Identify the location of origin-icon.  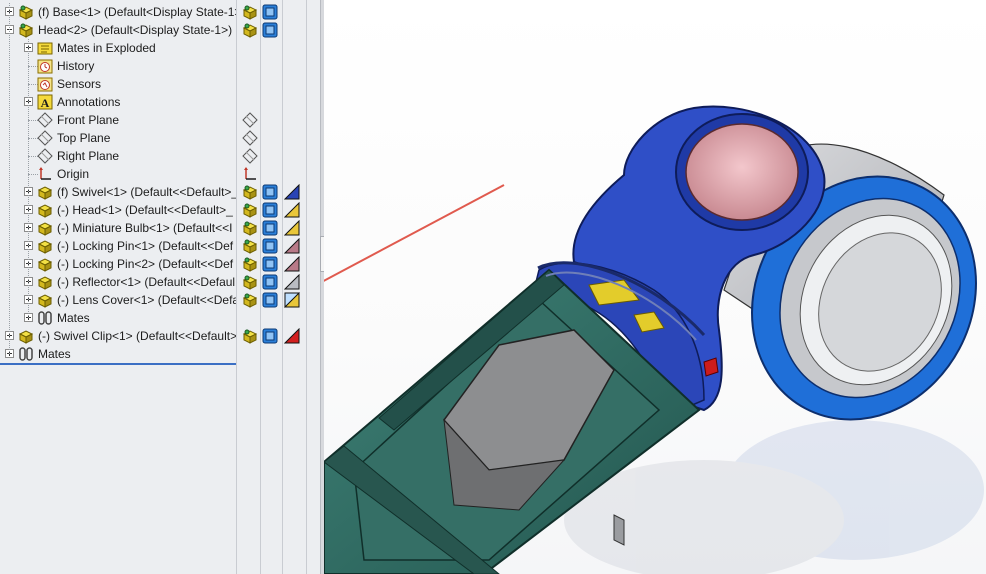
(45, 174).